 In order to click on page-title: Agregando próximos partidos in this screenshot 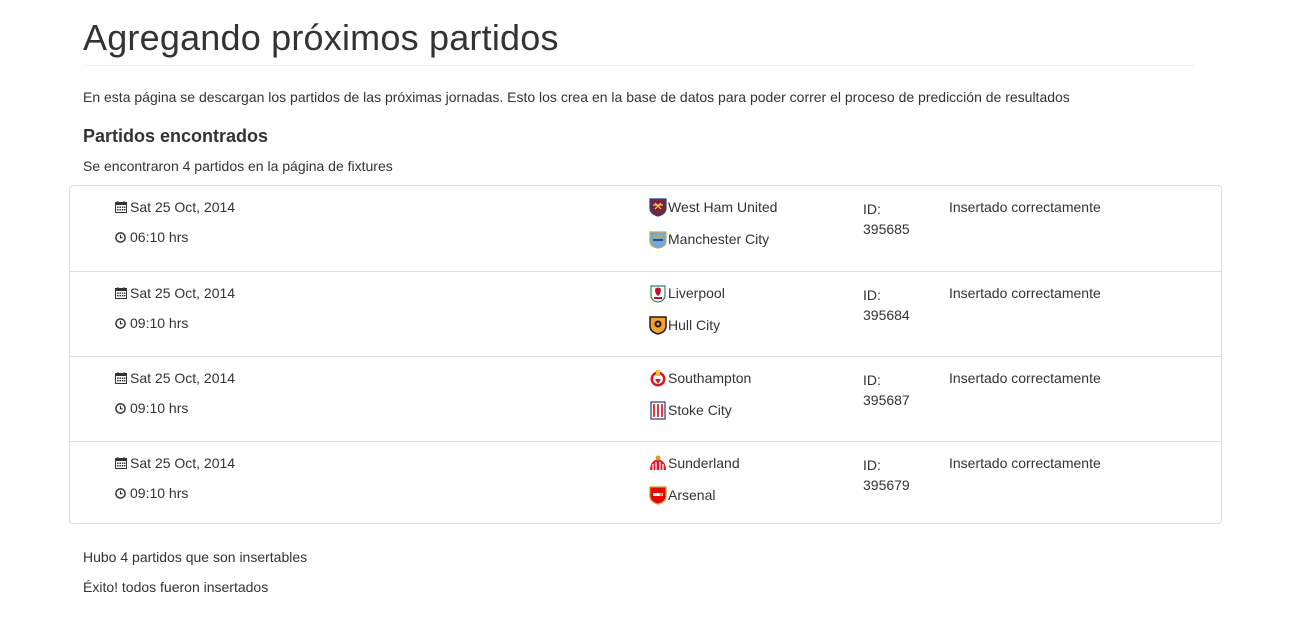, I will do `click(321, 37)`.